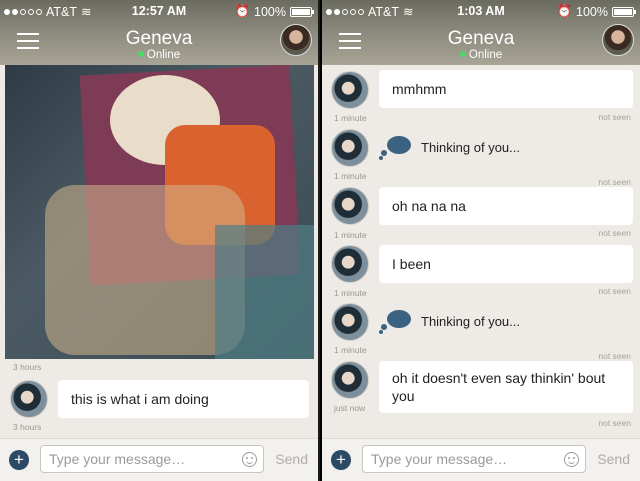 This screenshot has height=481, width=640. I want to click on status-bar: AT&T ≋ 12:57 AM ⏰ 100%, so click(159, 11).